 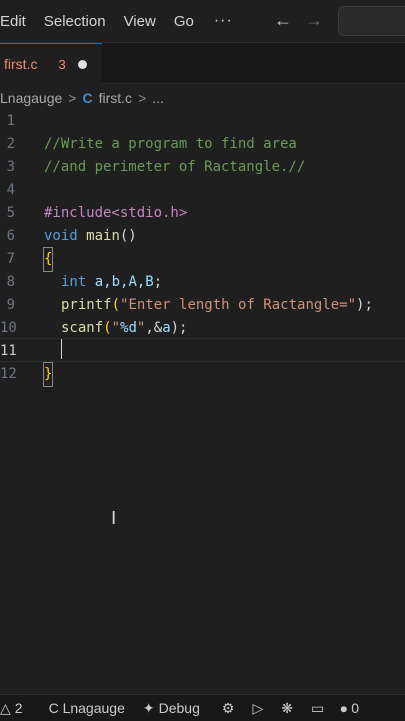 I want to click on menu-edit: Edit, so click(x=13, y=21).